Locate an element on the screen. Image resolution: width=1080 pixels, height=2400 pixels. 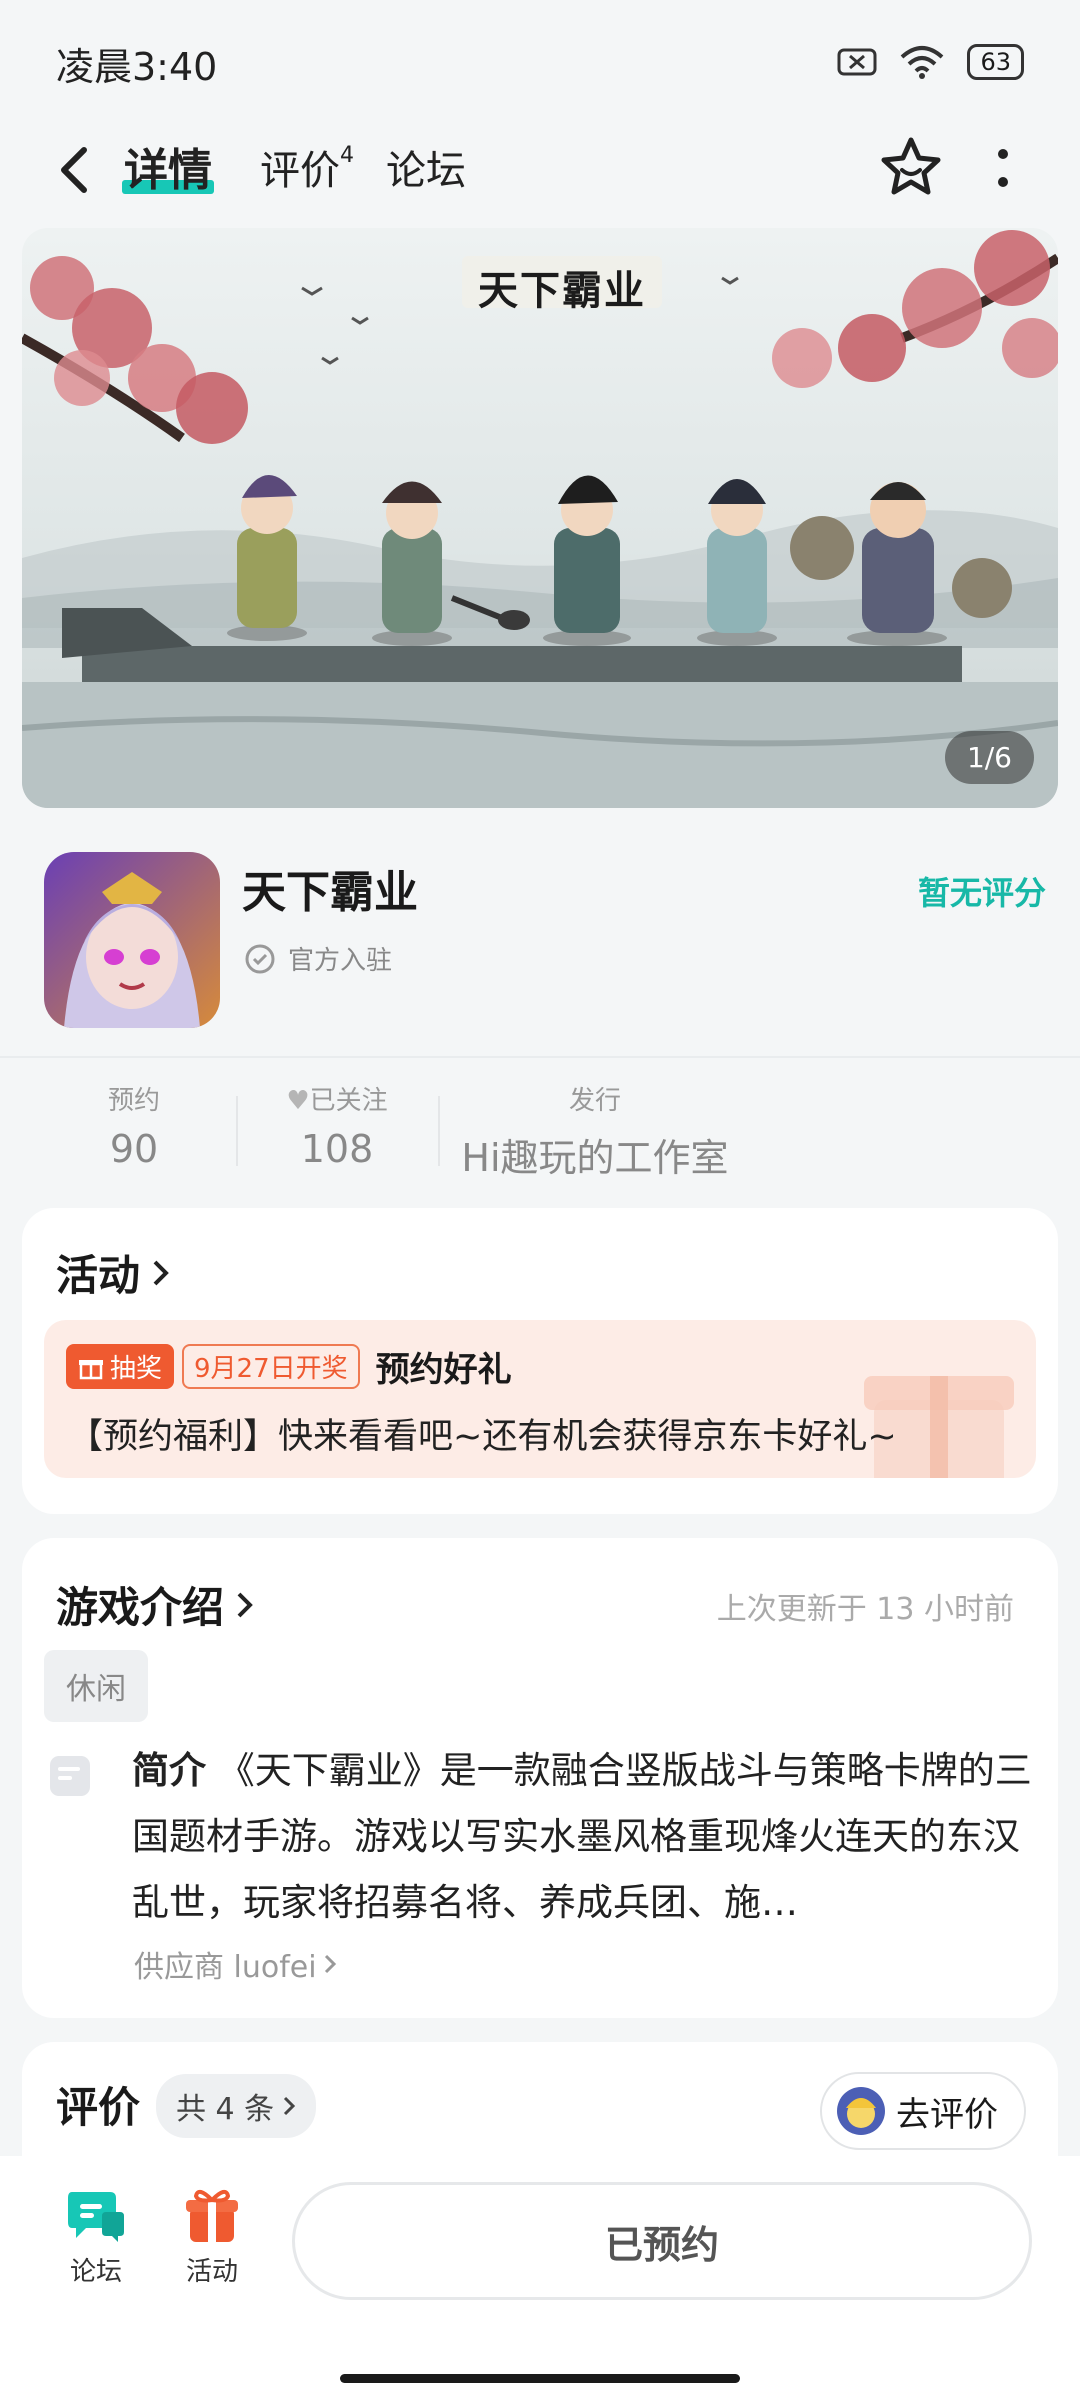
activity-shortcut: 活动 is located at coordinates (212, 2237).